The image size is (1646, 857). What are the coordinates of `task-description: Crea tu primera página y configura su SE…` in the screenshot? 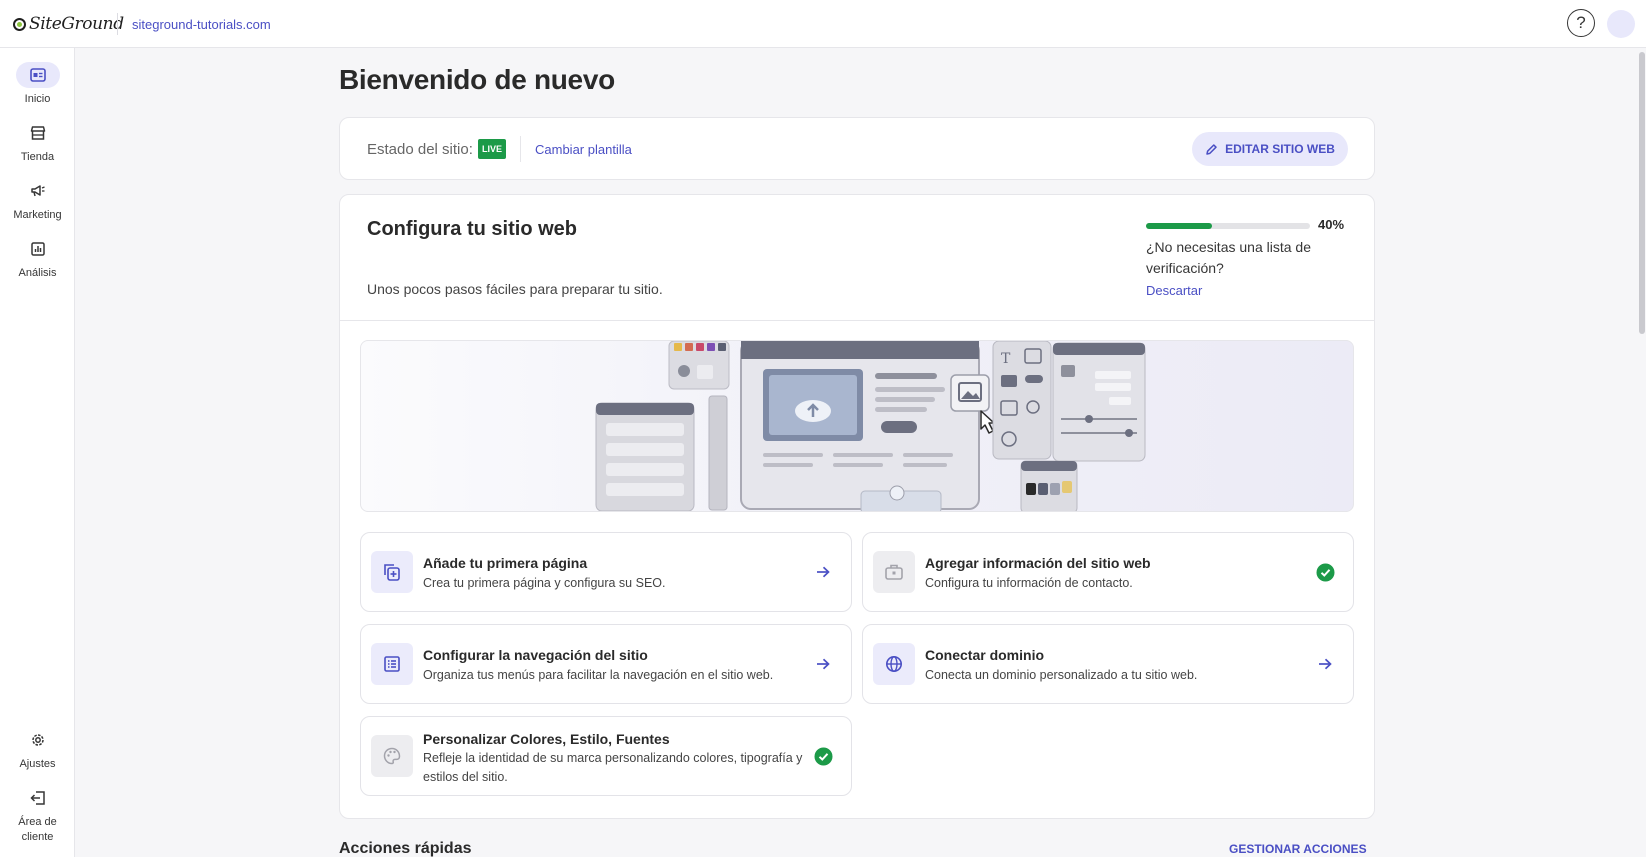 It's located at (544, 583).